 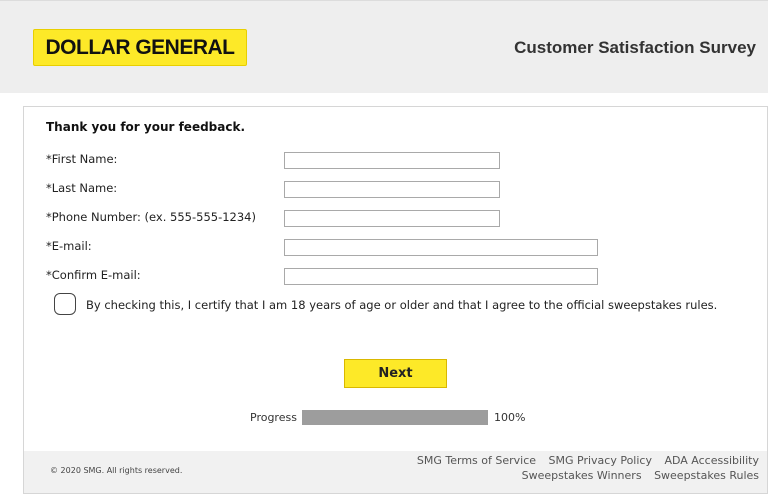 I want to click on footer-links-row-2: Sweepstakes Winners Sweepstakes Rules, so click(x=636, y=475).